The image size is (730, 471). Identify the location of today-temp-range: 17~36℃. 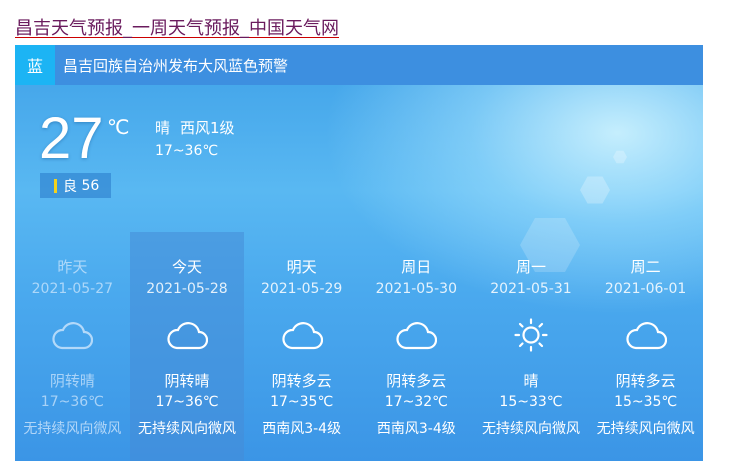
(187, 151).